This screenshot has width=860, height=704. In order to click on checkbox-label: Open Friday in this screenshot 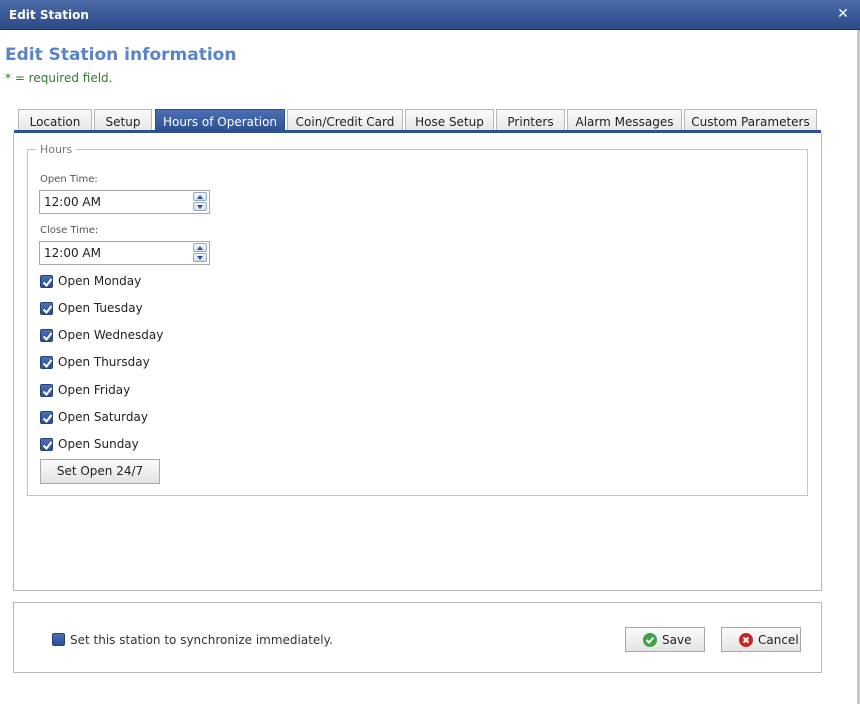, I will do `click(94, 390)`.